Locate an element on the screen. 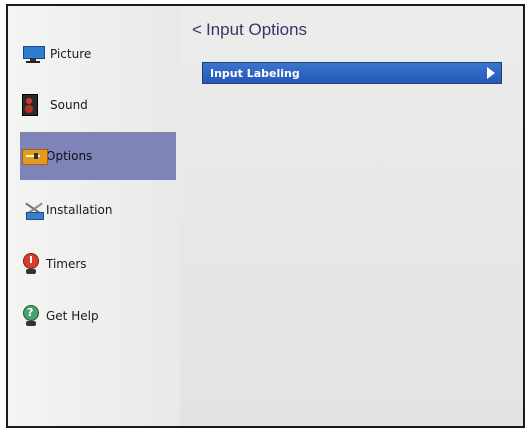 The height and width of the screenshot is (431, 531). timers-icon is located at coordinates (31, 264).